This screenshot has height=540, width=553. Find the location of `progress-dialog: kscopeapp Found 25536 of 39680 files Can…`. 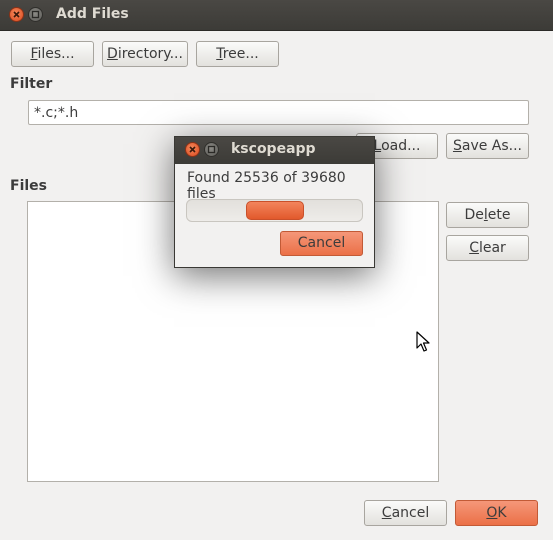

progress-dialog: kscopeapp Found 25536 of 39680 files Can… is located at coordinates (274, 202).